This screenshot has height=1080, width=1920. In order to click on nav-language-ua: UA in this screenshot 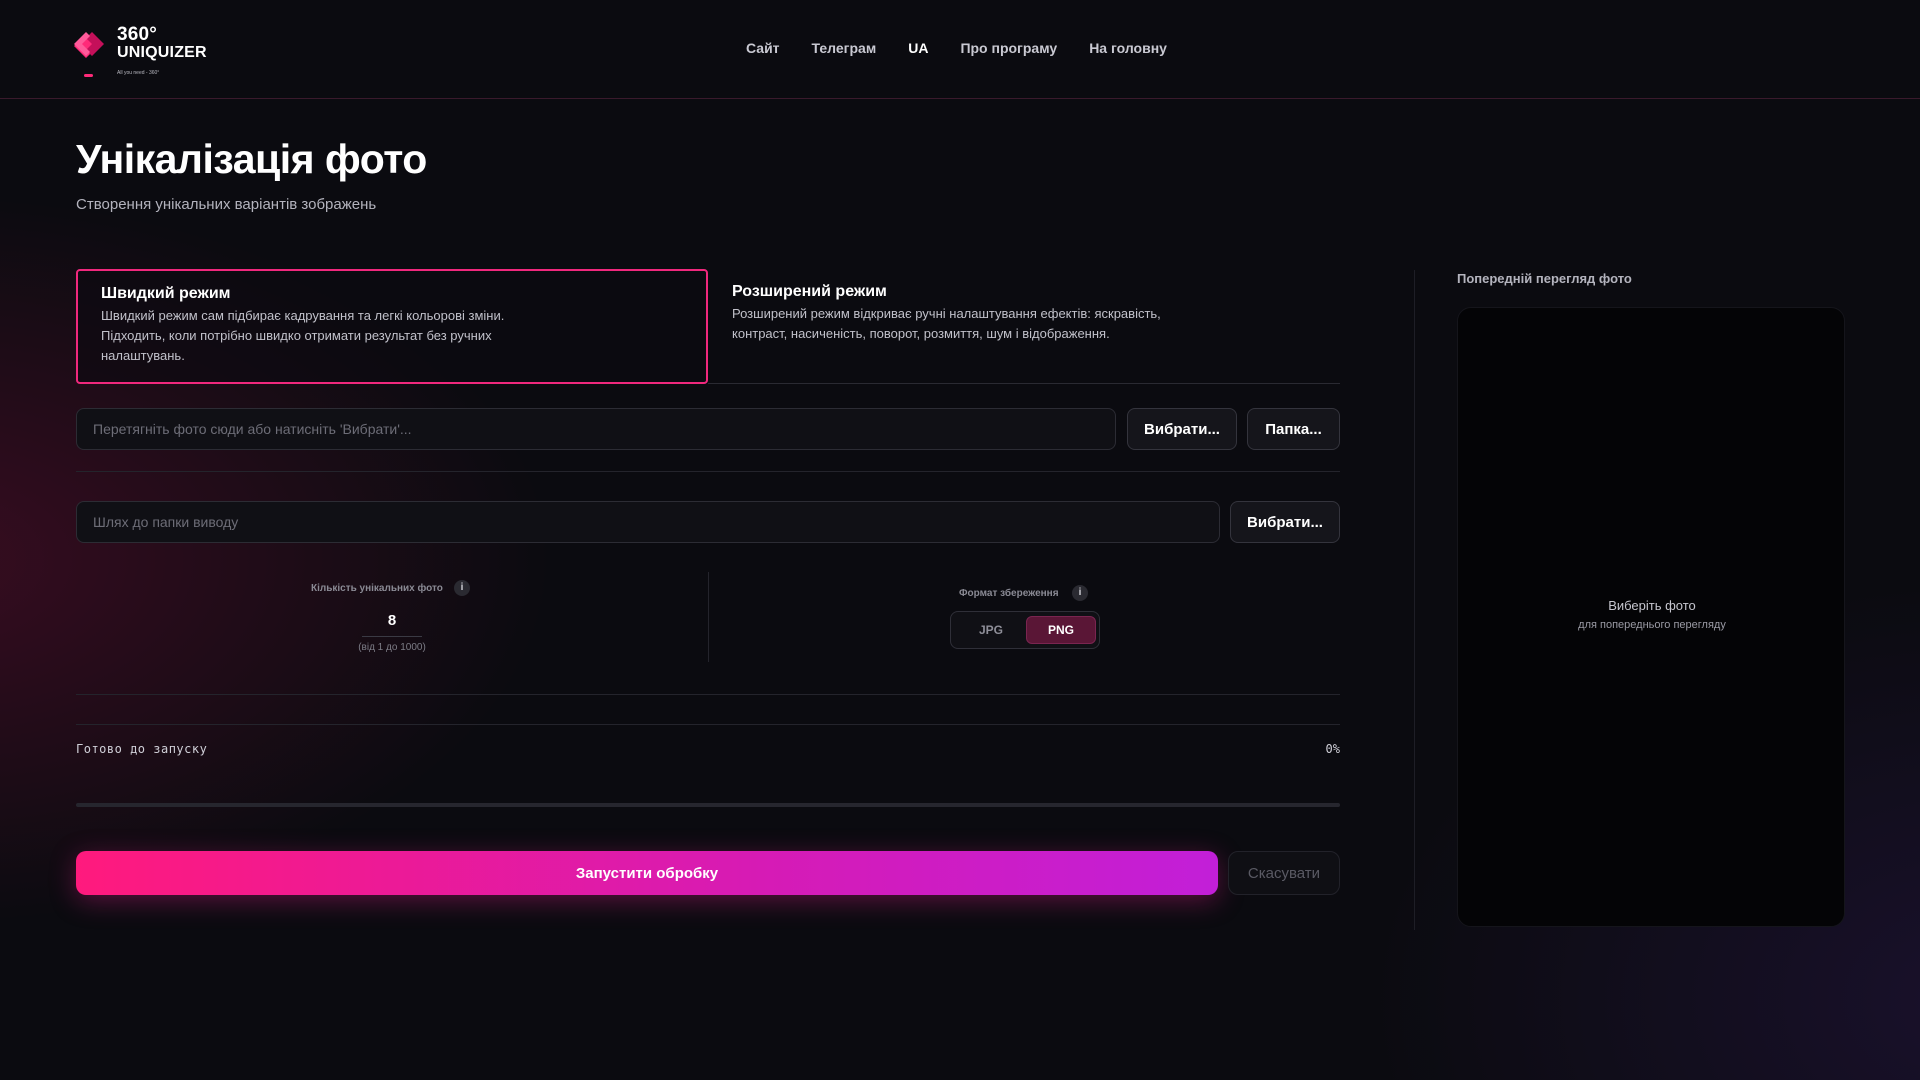, I will do `click(918, 48)`.